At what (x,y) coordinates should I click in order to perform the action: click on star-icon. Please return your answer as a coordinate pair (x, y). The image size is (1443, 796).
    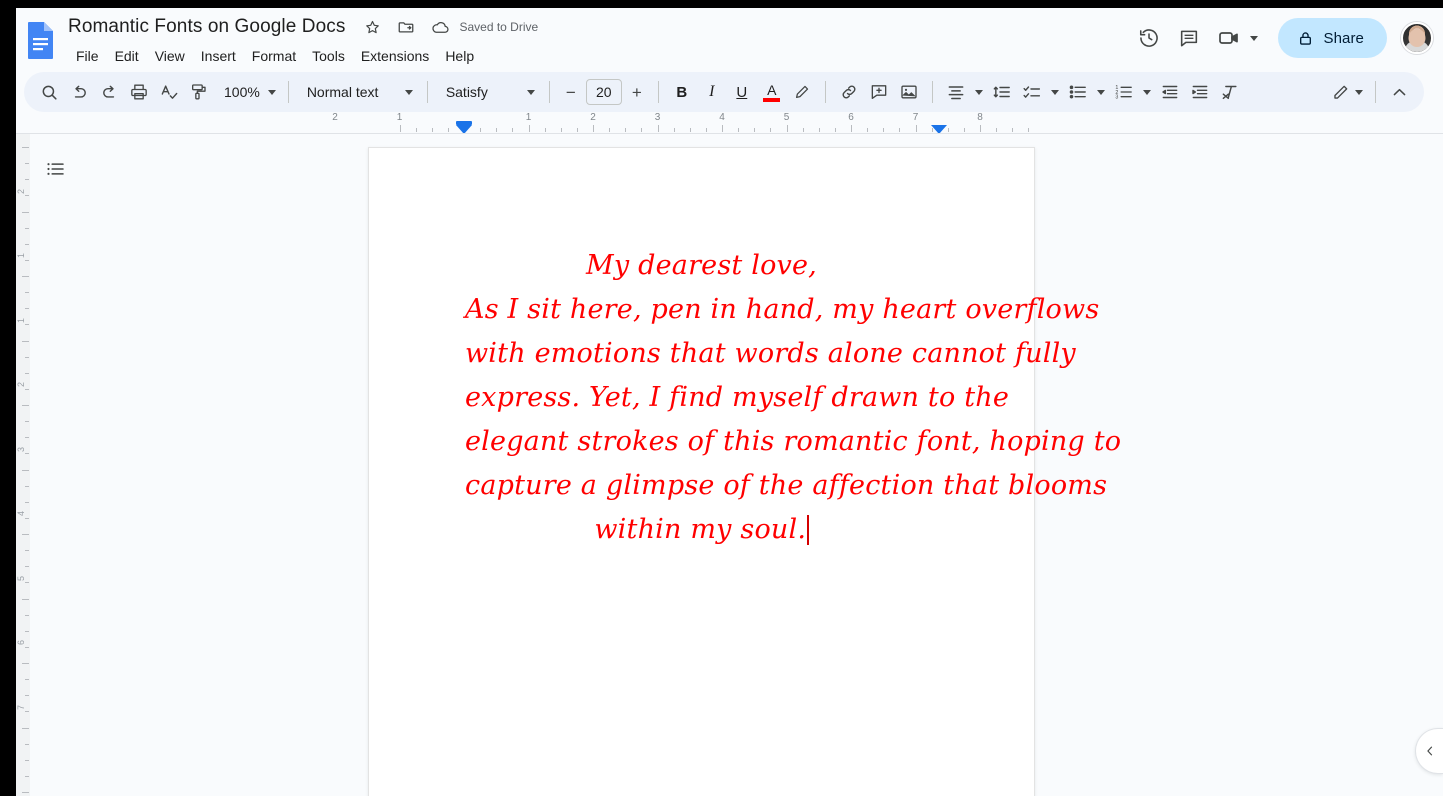
    Looking at the image, I should click on (372, 27).